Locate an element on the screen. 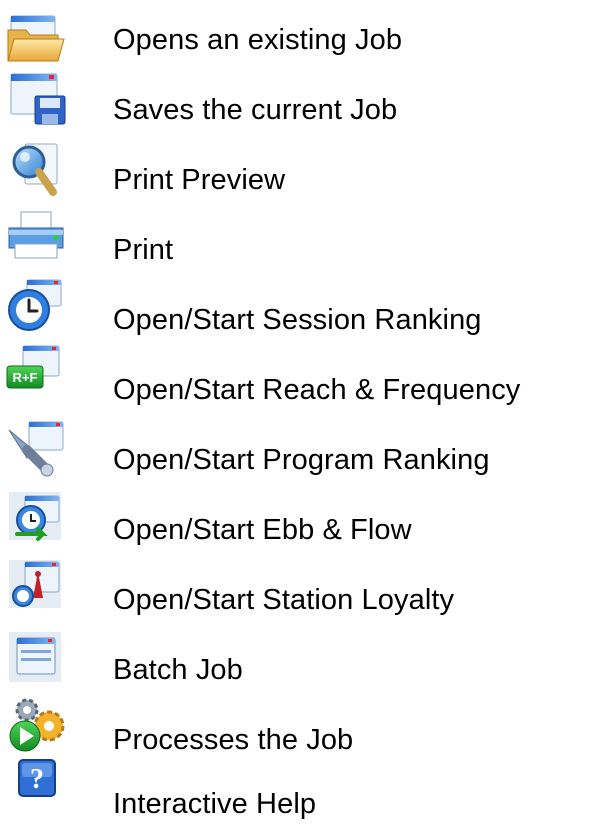 This screenshot has width=598, height=838. legend-row-station-loyalty: Open/Start Station Loyalty is located at coordinates (299, 597).